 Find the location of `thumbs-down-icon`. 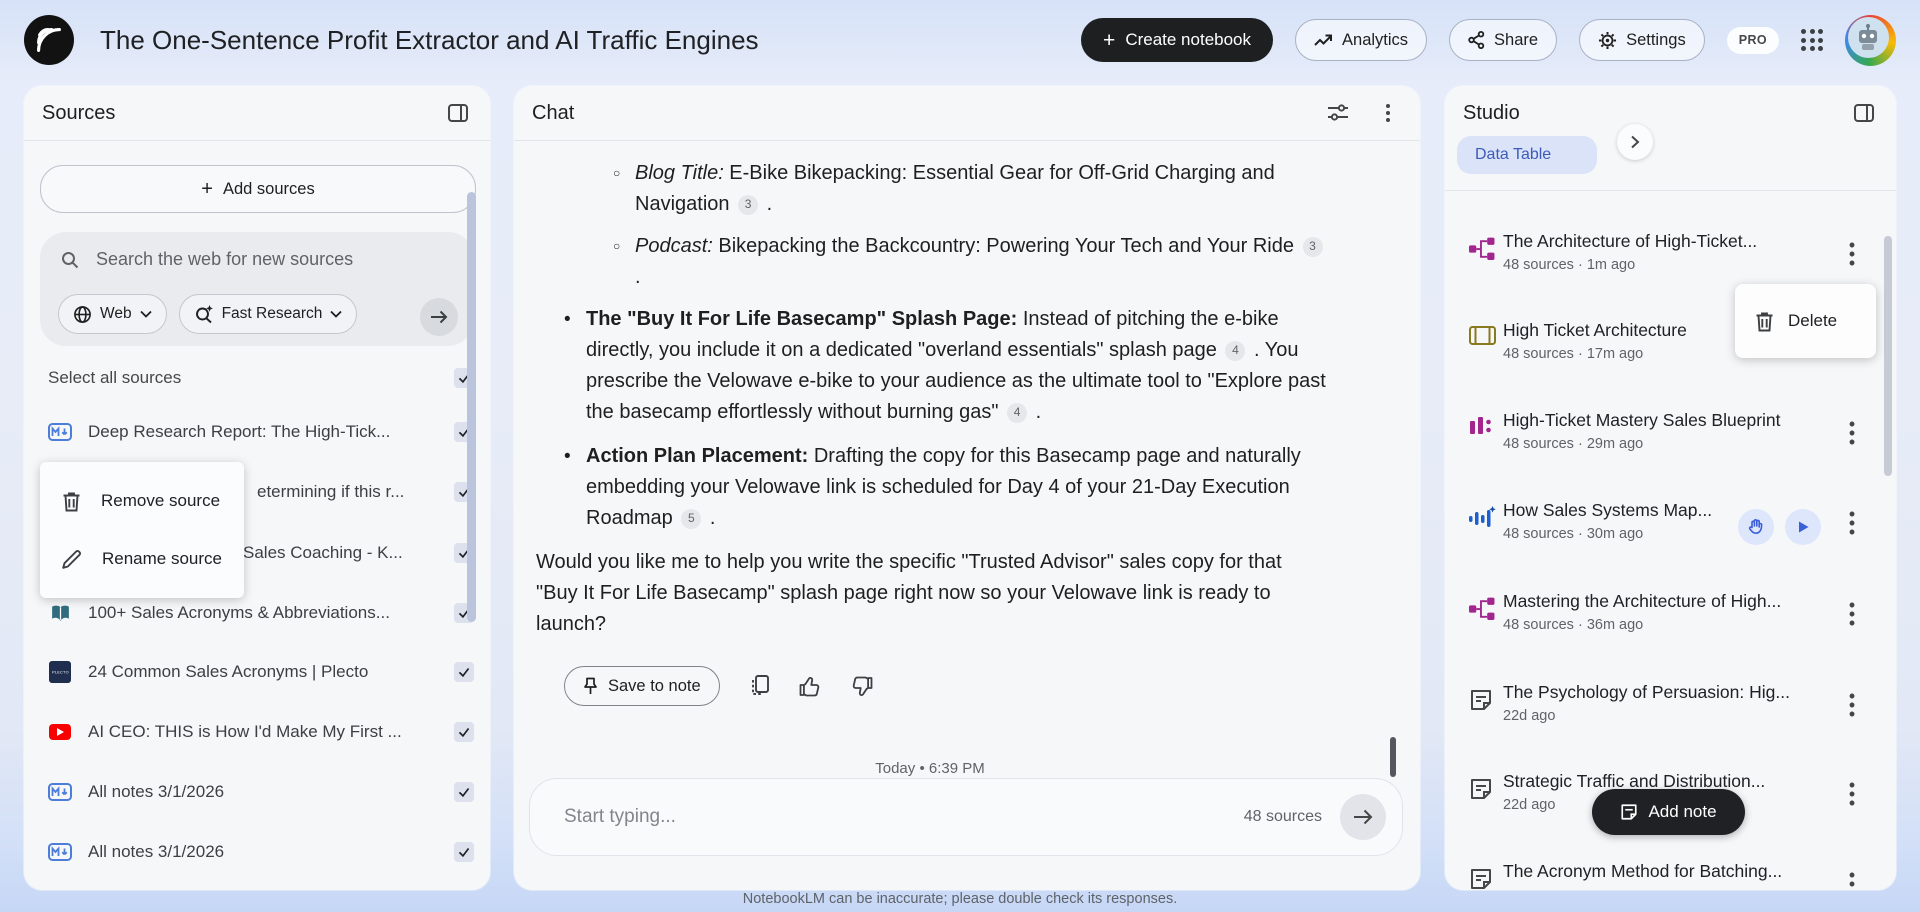

thumbs-down-icon is located at coordinates (862, 686).